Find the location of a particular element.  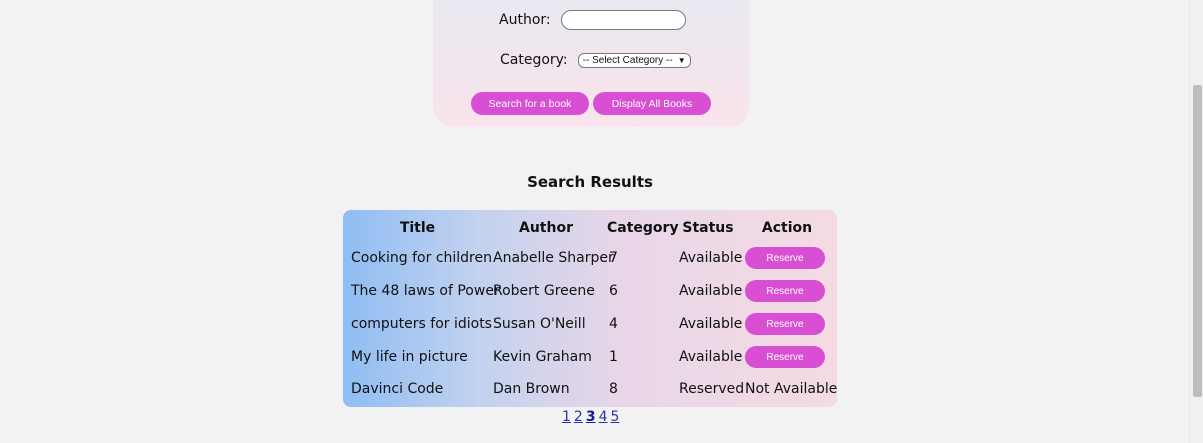

cell-category: 4 is located at coordinates (613, 324).